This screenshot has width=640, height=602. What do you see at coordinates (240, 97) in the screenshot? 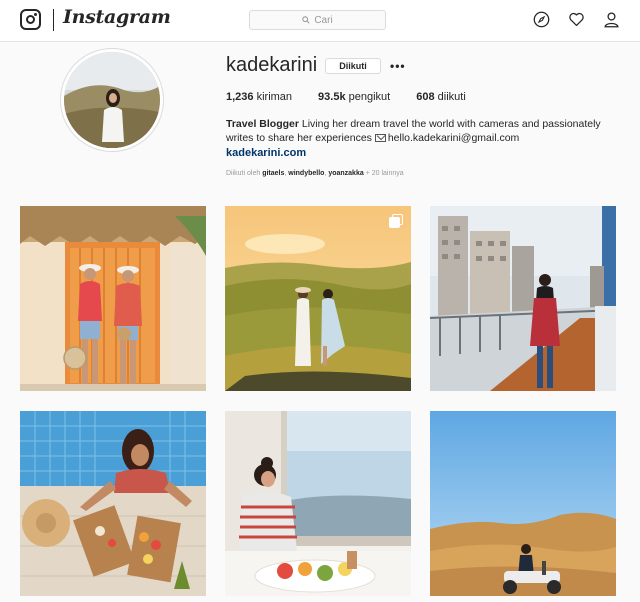
I see `stat-posts-count: 1,236` at bounding box center [240, 97].